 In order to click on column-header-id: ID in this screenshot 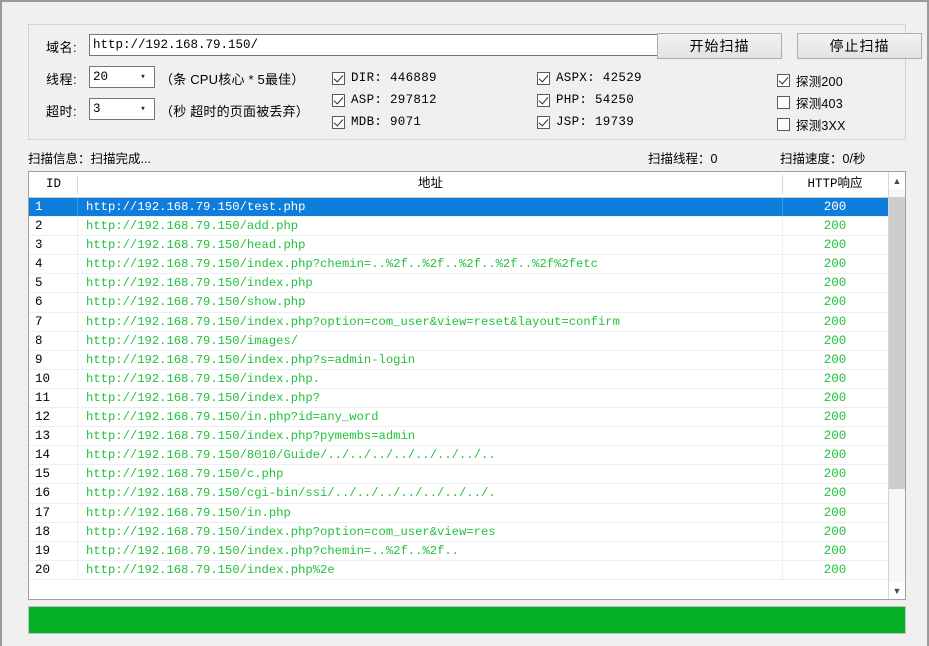, I will do `click(53, 184)`.